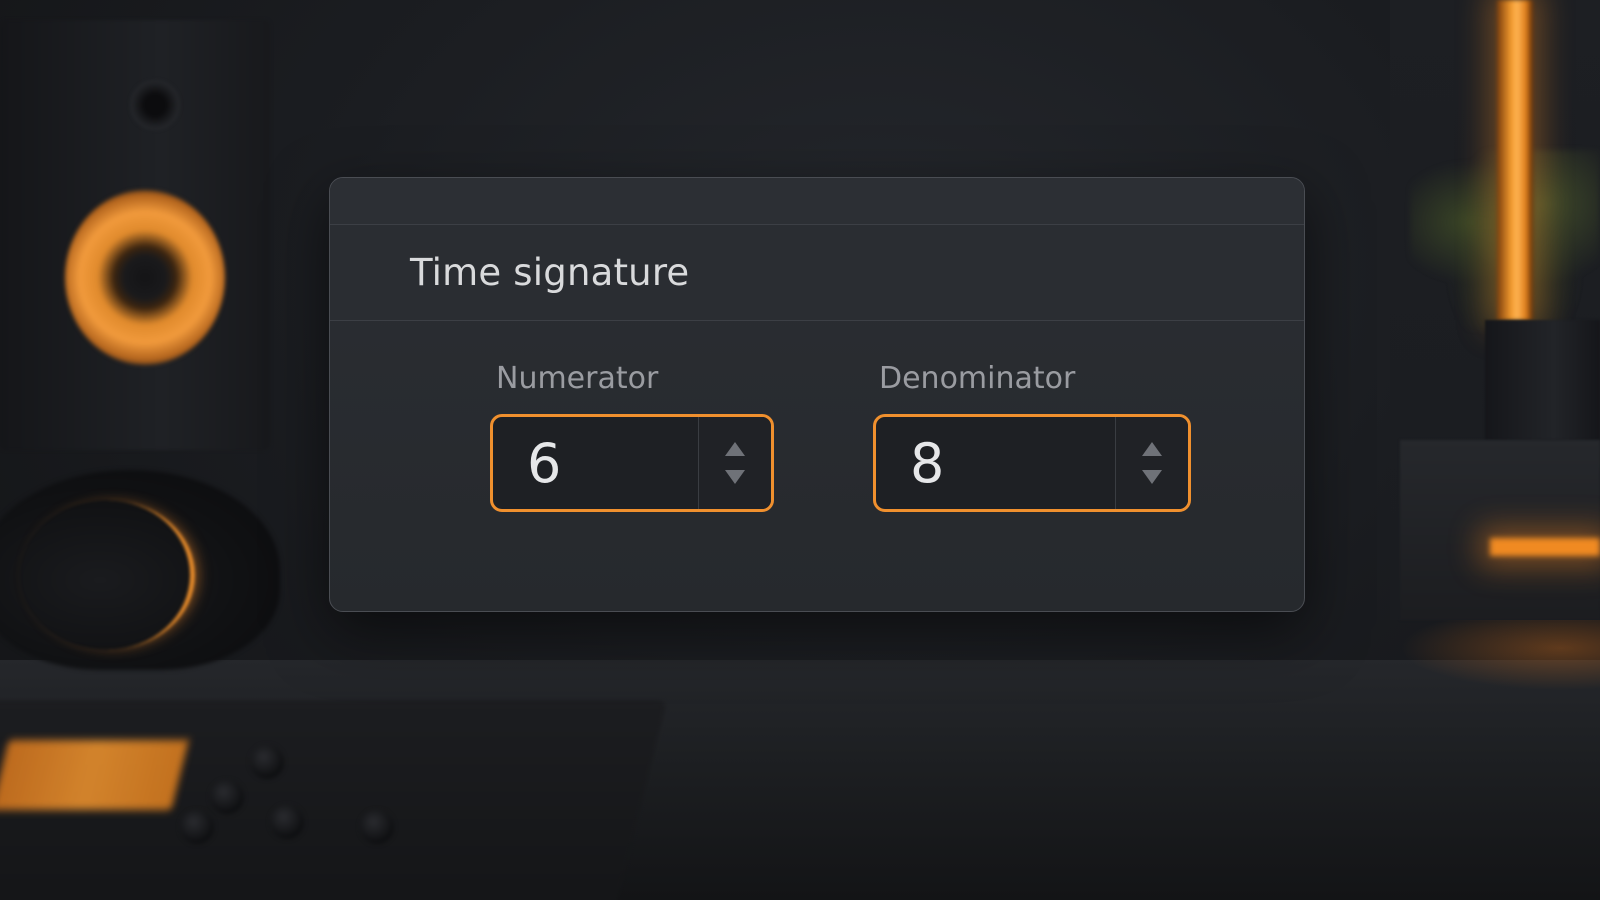 Image resolution: width=1600 pixels, height=900 pixels. I want to click on background-speaker-tweeter, so click(155, 105).